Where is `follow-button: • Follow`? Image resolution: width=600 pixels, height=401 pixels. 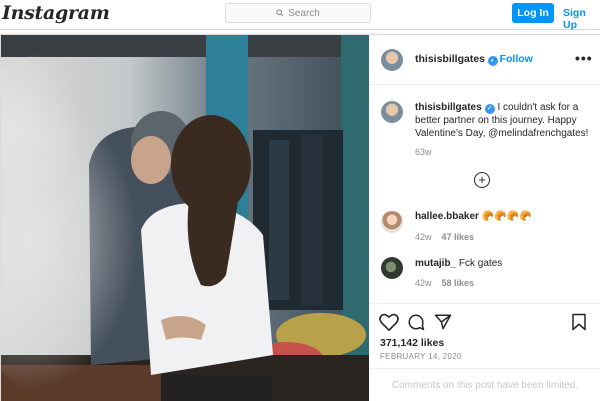
follow-button: • Follow is located at coordinates (513, 59).